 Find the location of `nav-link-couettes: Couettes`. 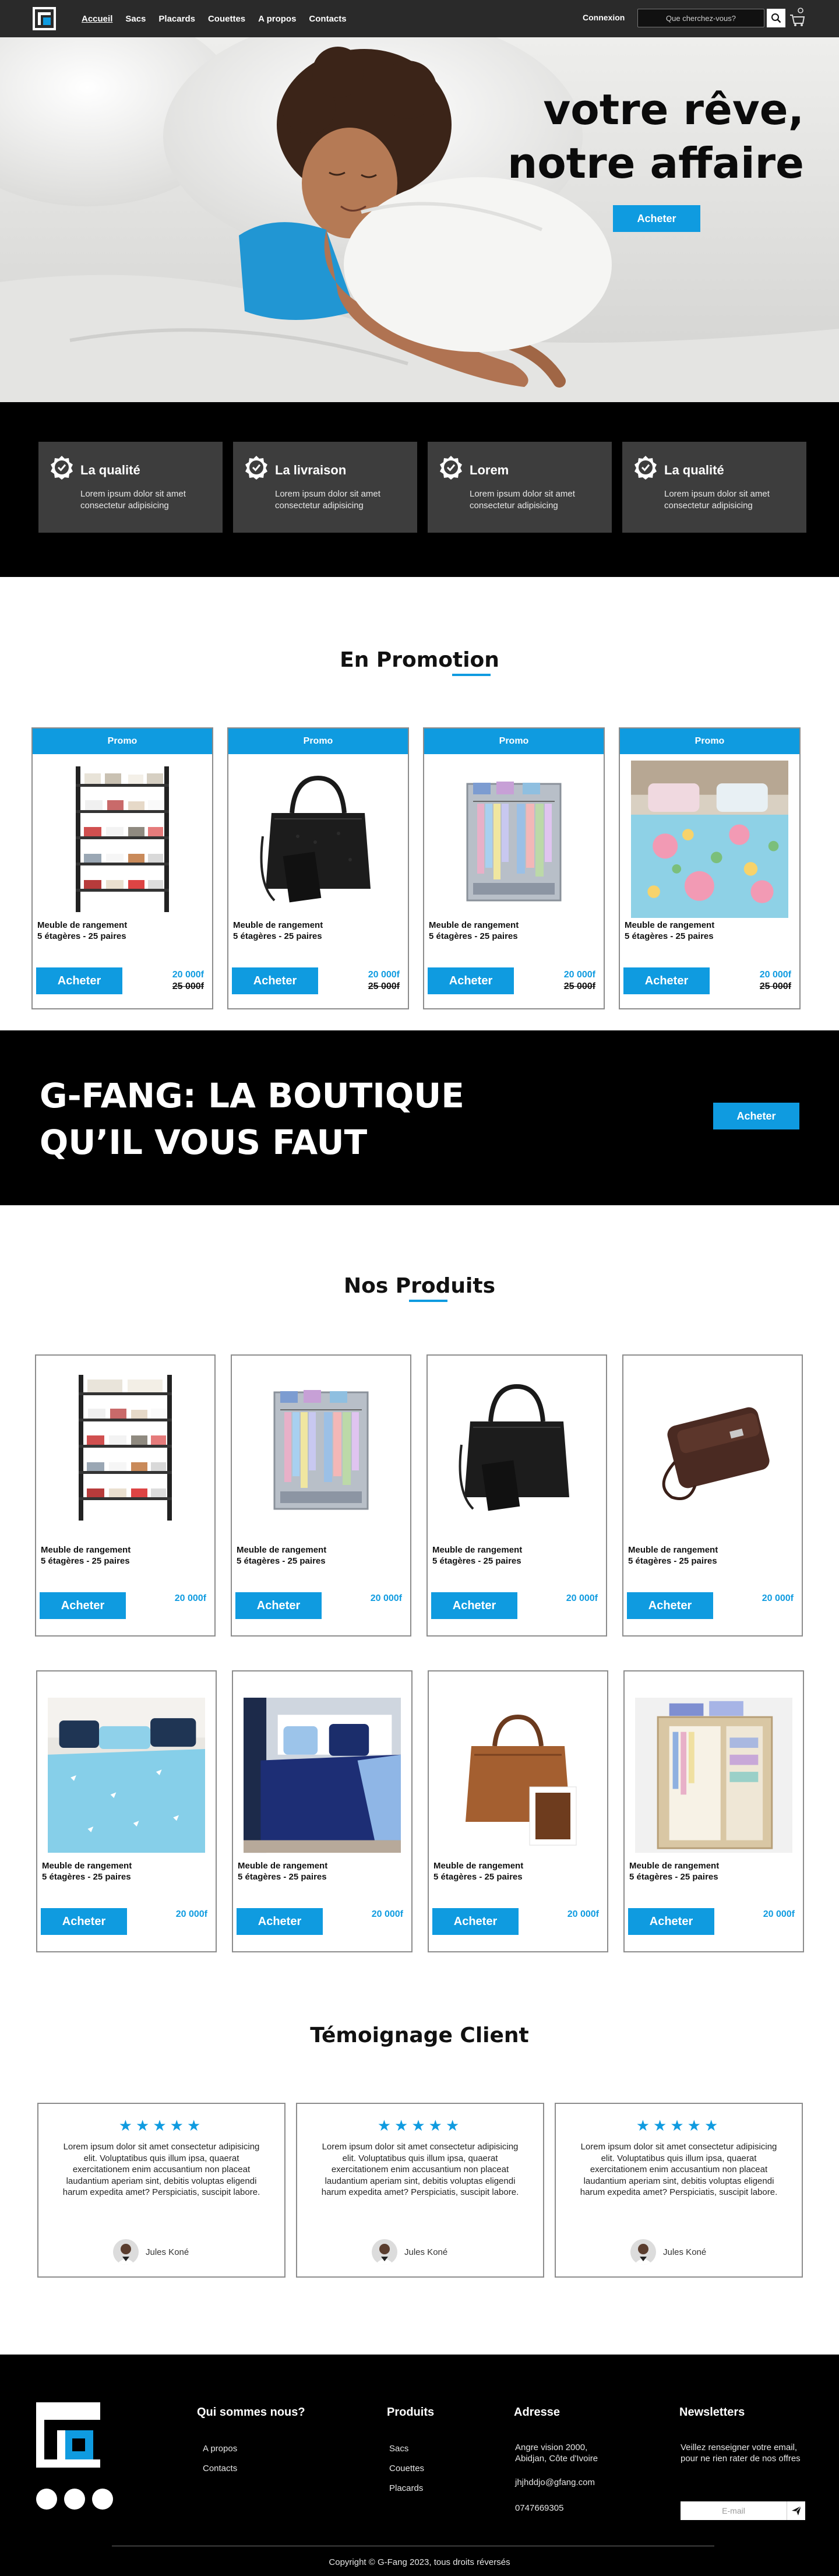

nav-link-couettes: Couettes is located at coordinates (226, 19).